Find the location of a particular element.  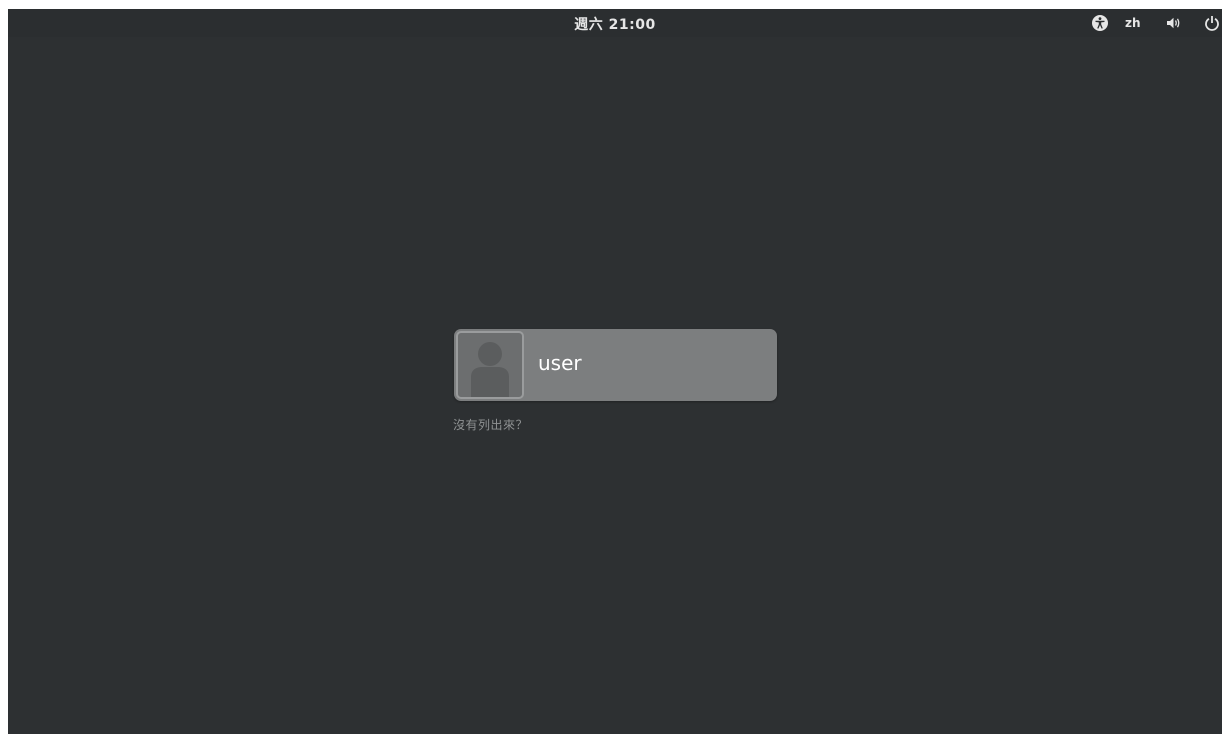

top-bar: 週六 21:00 zh is located at coordinates (615, 23).